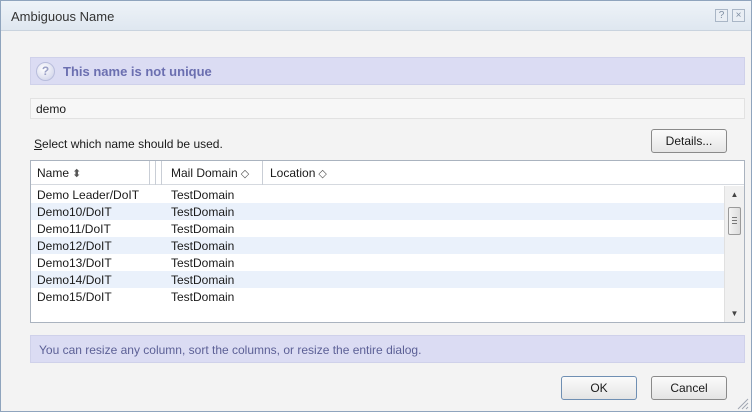  What do you see at coordinates (734, 313) in the screenshot?
I see `scroll-down-arrow-icon: ▼` at bounding box center [734, 313].